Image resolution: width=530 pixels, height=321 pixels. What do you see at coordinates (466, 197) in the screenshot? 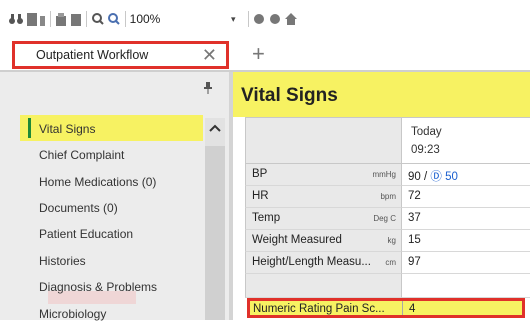
I see `row-value-hr: 72` at bounding box center [466, 197].